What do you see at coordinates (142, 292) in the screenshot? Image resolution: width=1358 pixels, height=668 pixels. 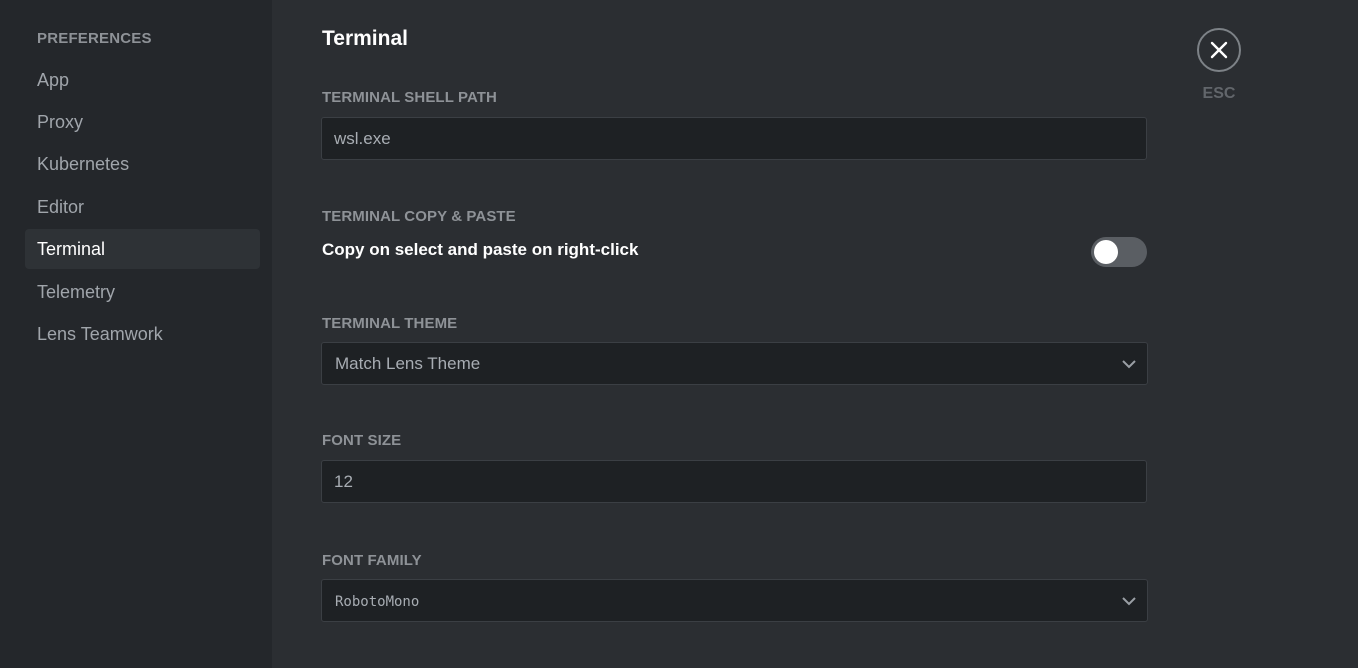 I see `sidebar-item-telemetry: Telemetry` at bounding box center [142, 292].